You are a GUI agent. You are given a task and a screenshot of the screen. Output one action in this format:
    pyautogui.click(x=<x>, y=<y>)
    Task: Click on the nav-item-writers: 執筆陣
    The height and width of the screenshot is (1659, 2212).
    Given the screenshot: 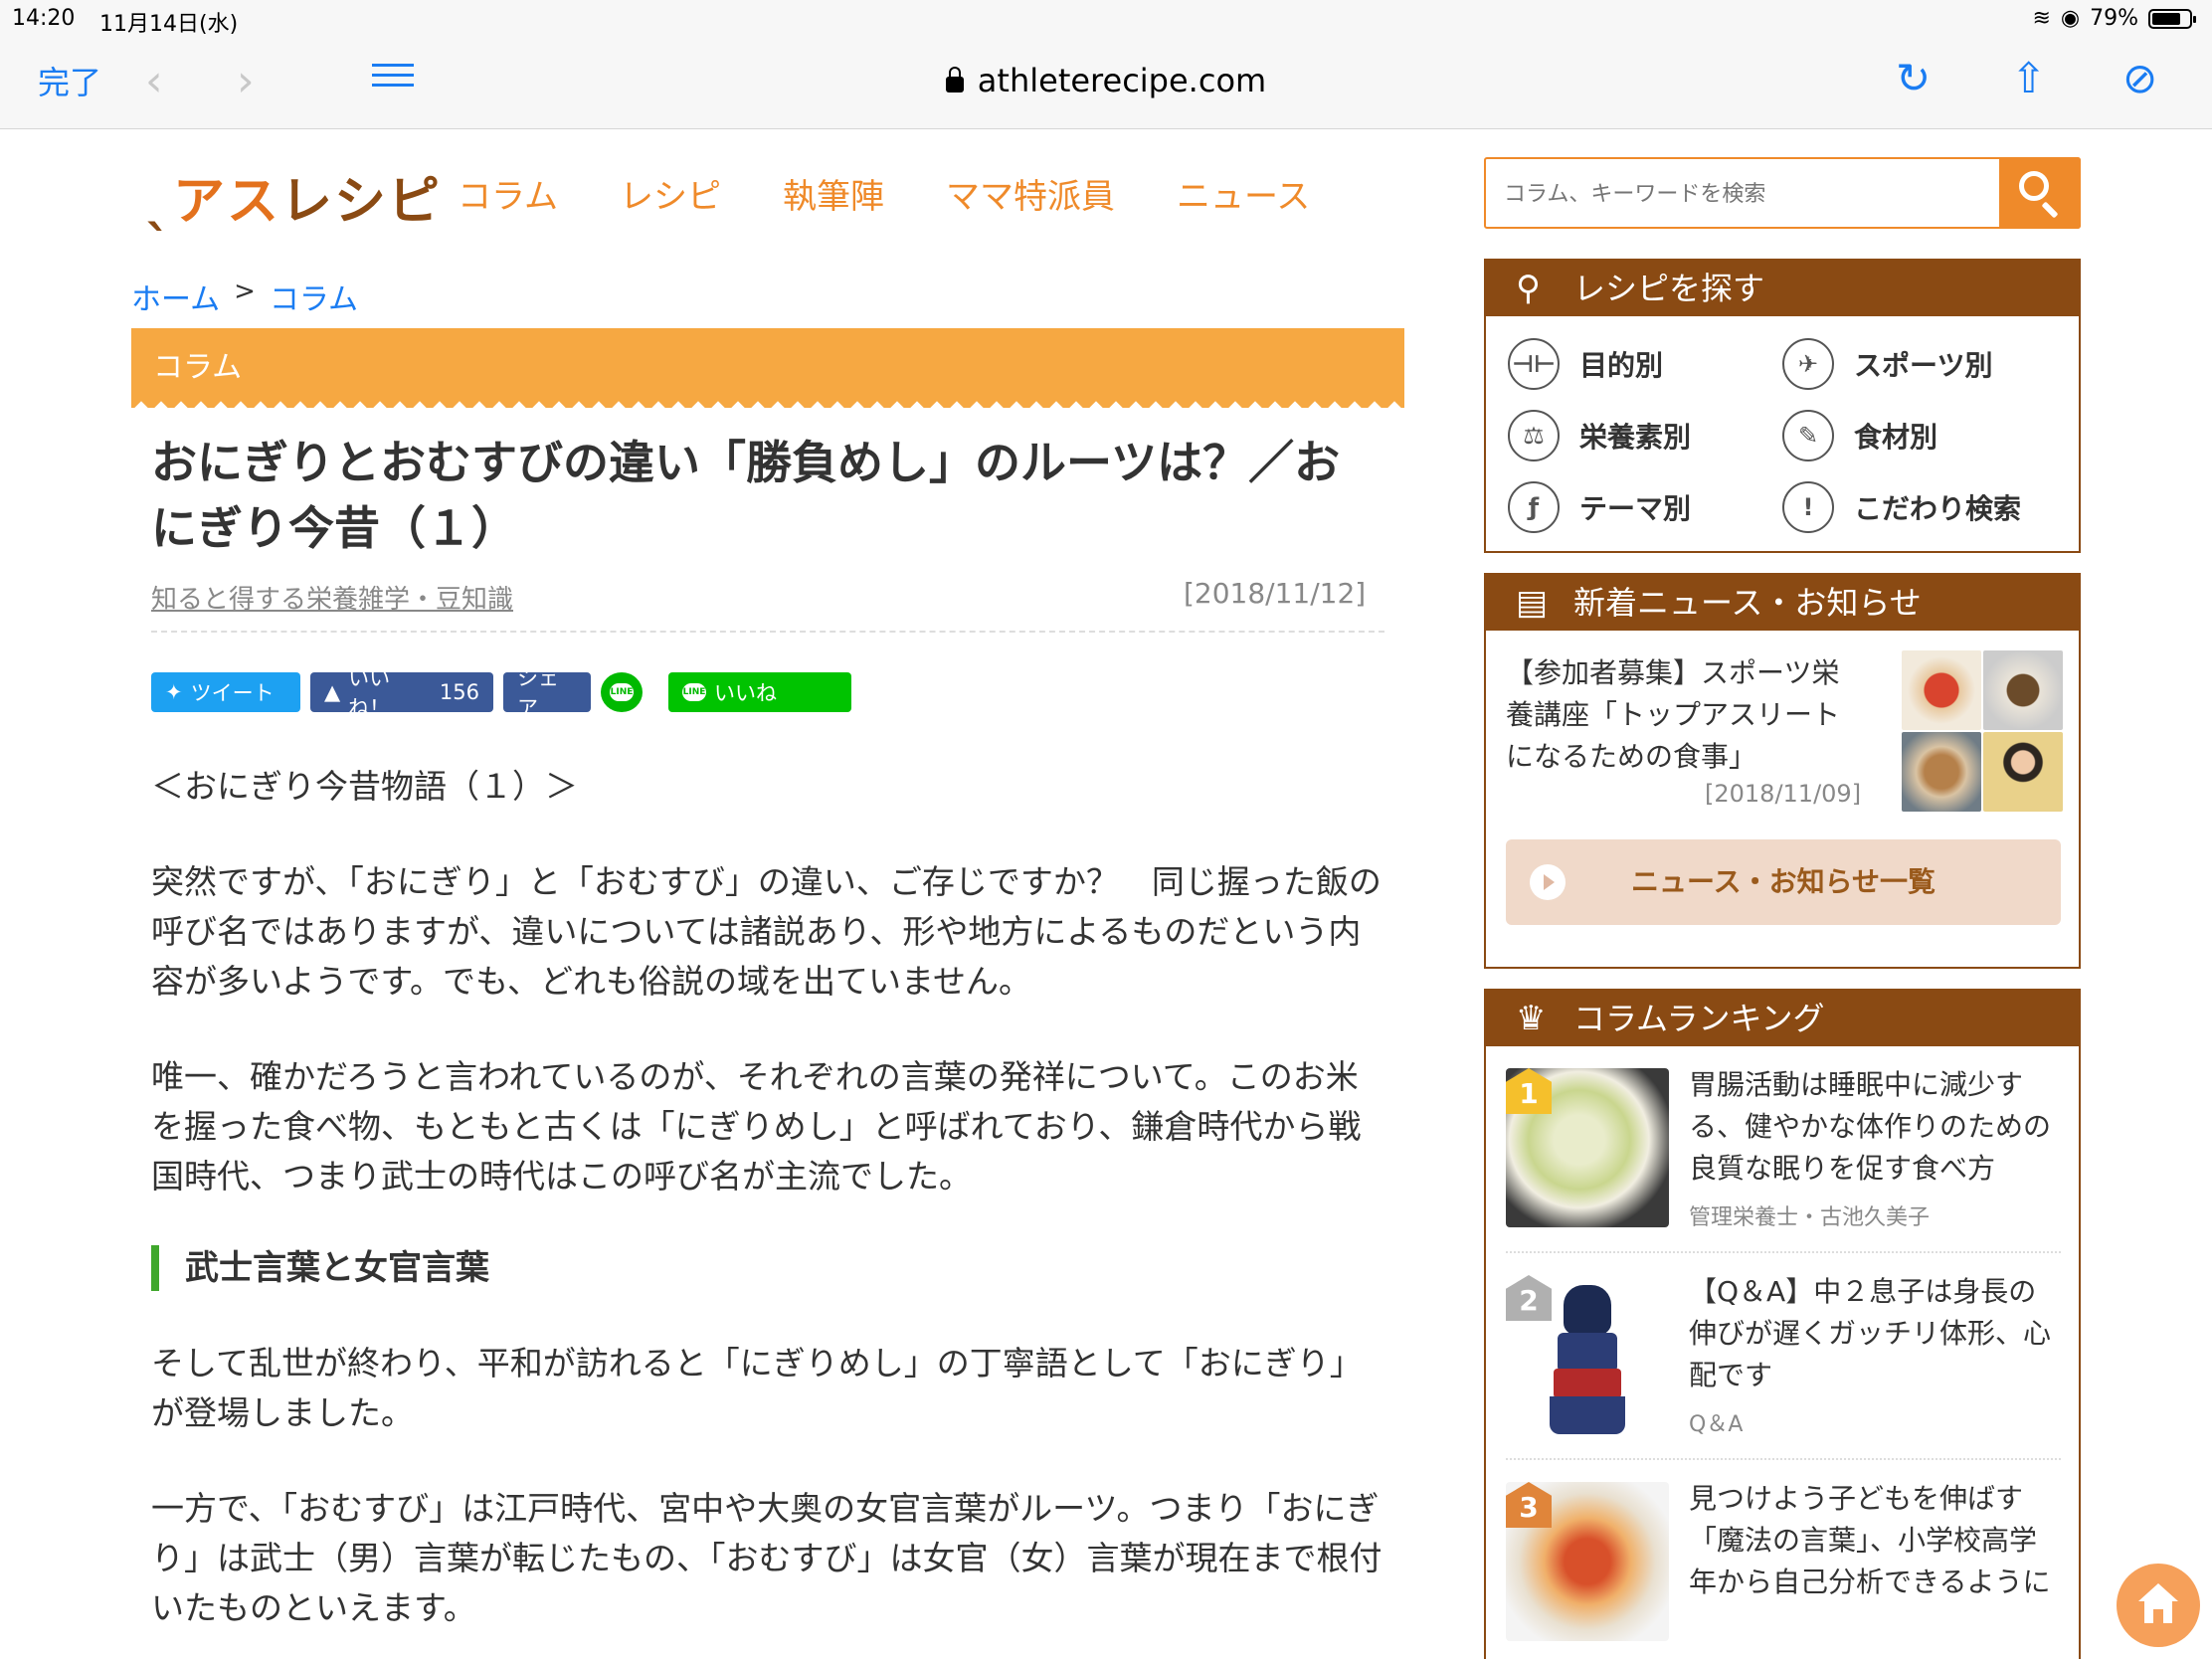 What is the action you would take?
    pyautogui.click(x=833, y=193)
    